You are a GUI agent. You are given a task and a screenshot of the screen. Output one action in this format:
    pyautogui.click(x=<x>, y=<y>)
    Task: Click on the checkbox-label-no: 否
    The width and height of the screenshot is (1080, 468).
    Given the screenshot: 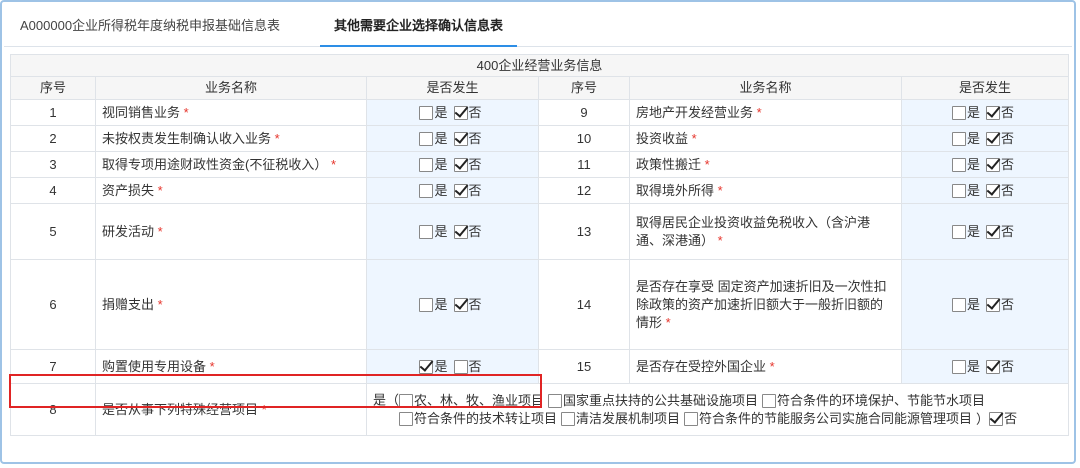 What is the action you would take?
    pyautogui.click(x=1008, y=366)
    